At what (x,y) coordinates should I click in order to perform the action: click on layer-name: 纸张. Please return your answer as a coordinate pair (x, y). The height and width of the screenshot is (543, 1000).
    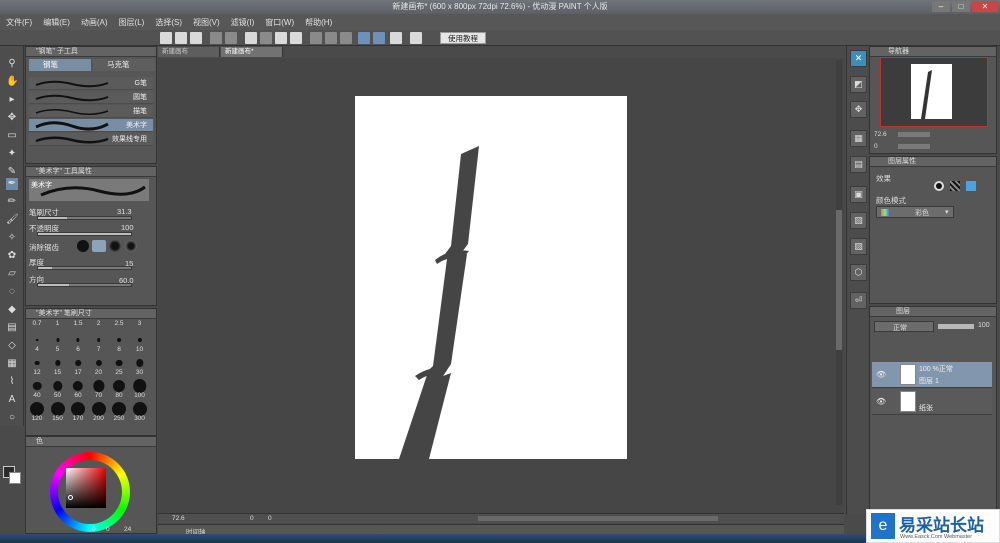
    Looking at the image, I should click on (926, 408).